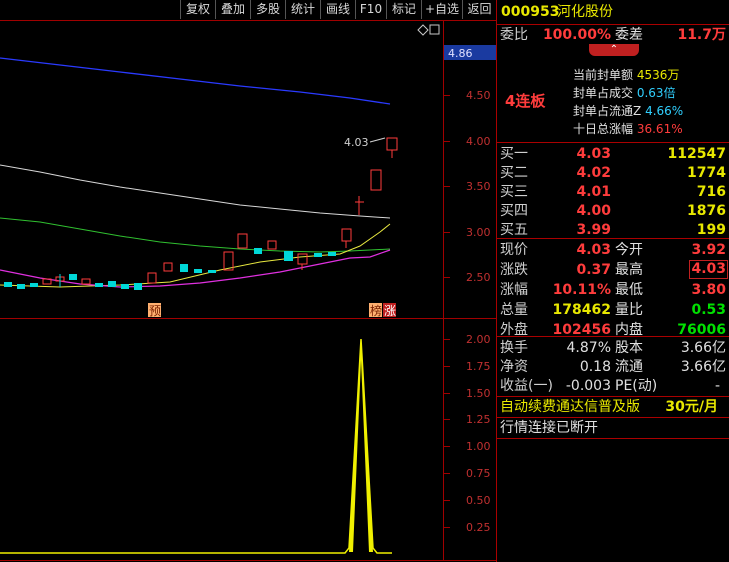  Describe the element at coordinates (478, 277) in the screenshot. I see `price-tick: 2.50` at that location.